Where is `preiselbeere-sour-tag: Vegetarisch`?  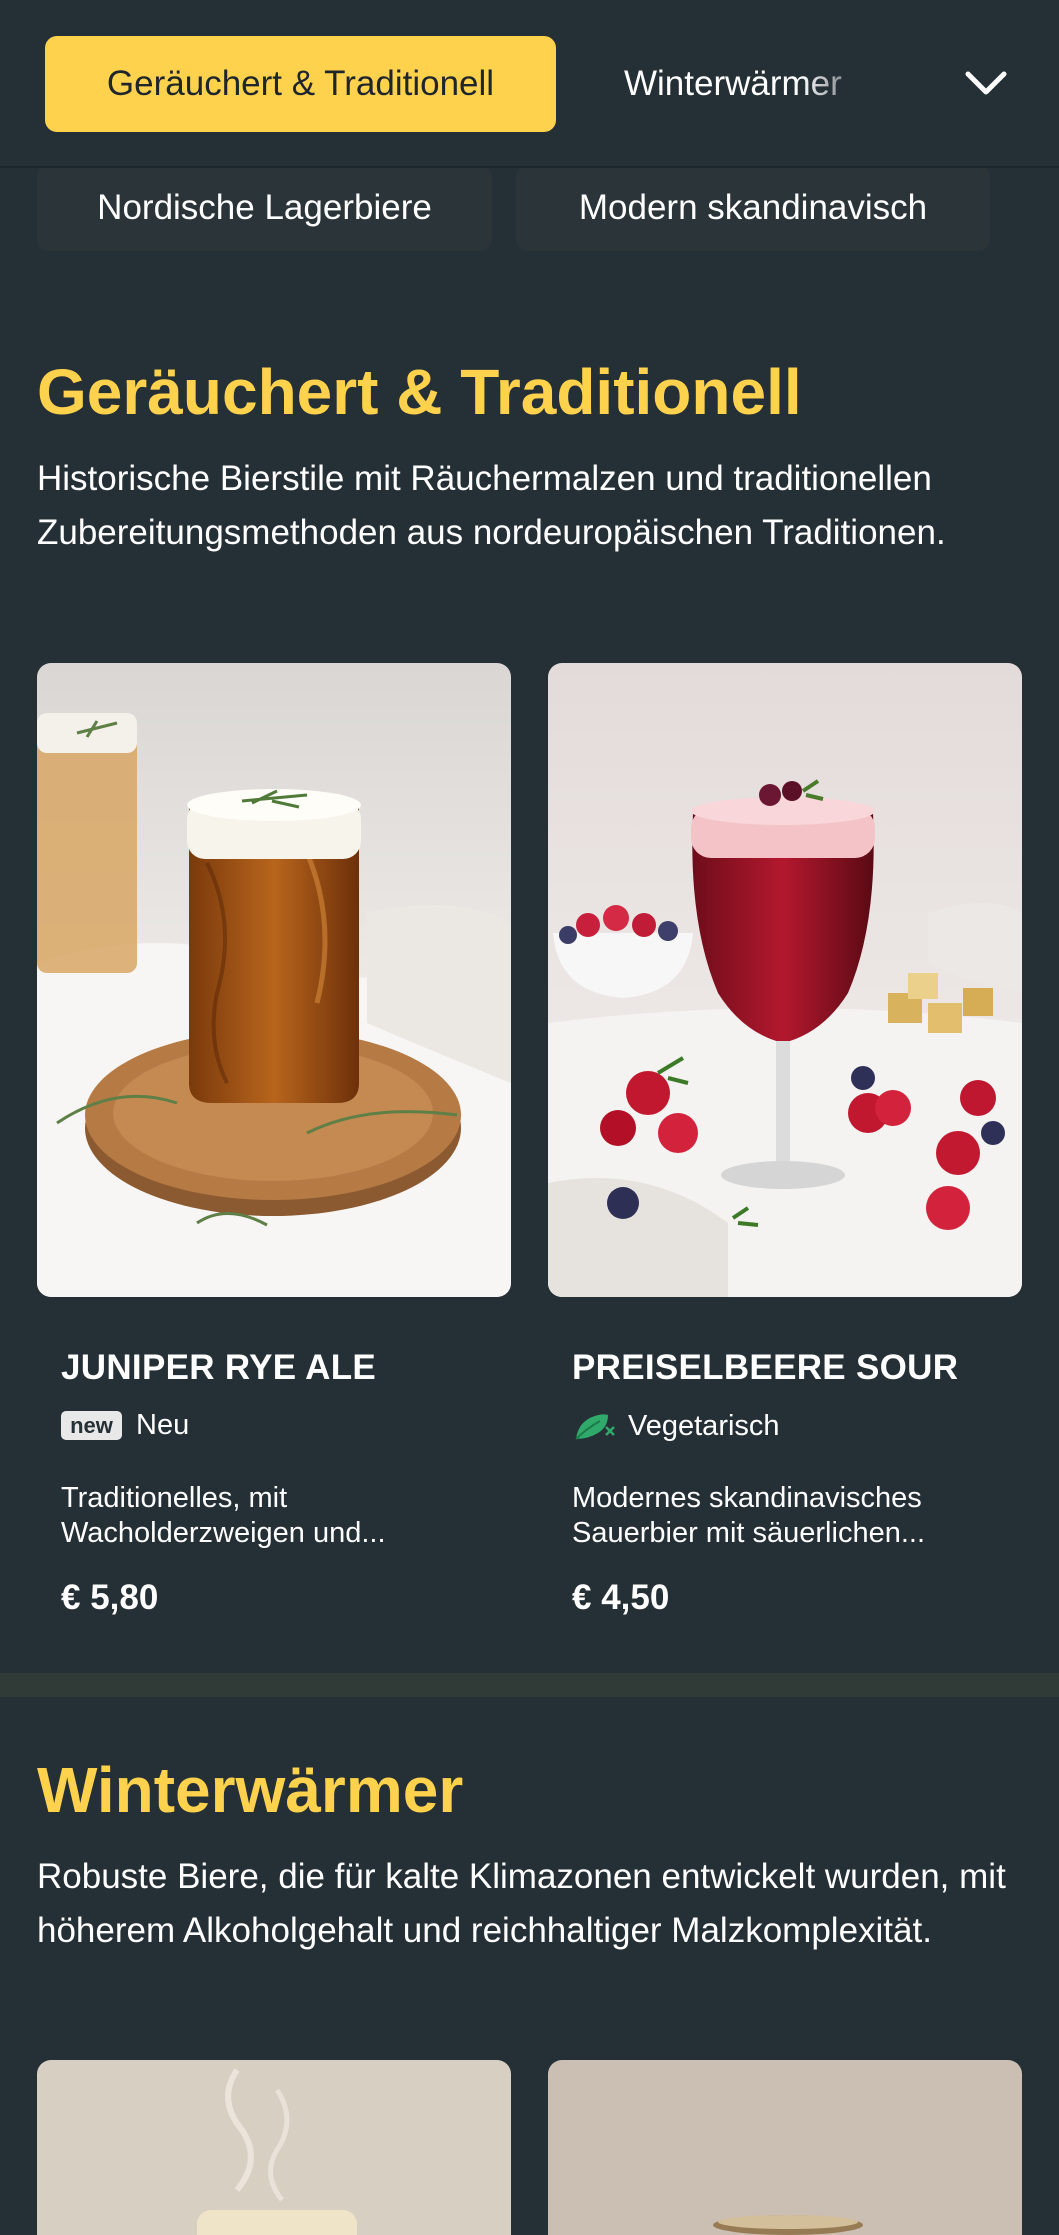
preiselbeere-sour-tag: Vegetarisch is located at coordinates (676, 1426).